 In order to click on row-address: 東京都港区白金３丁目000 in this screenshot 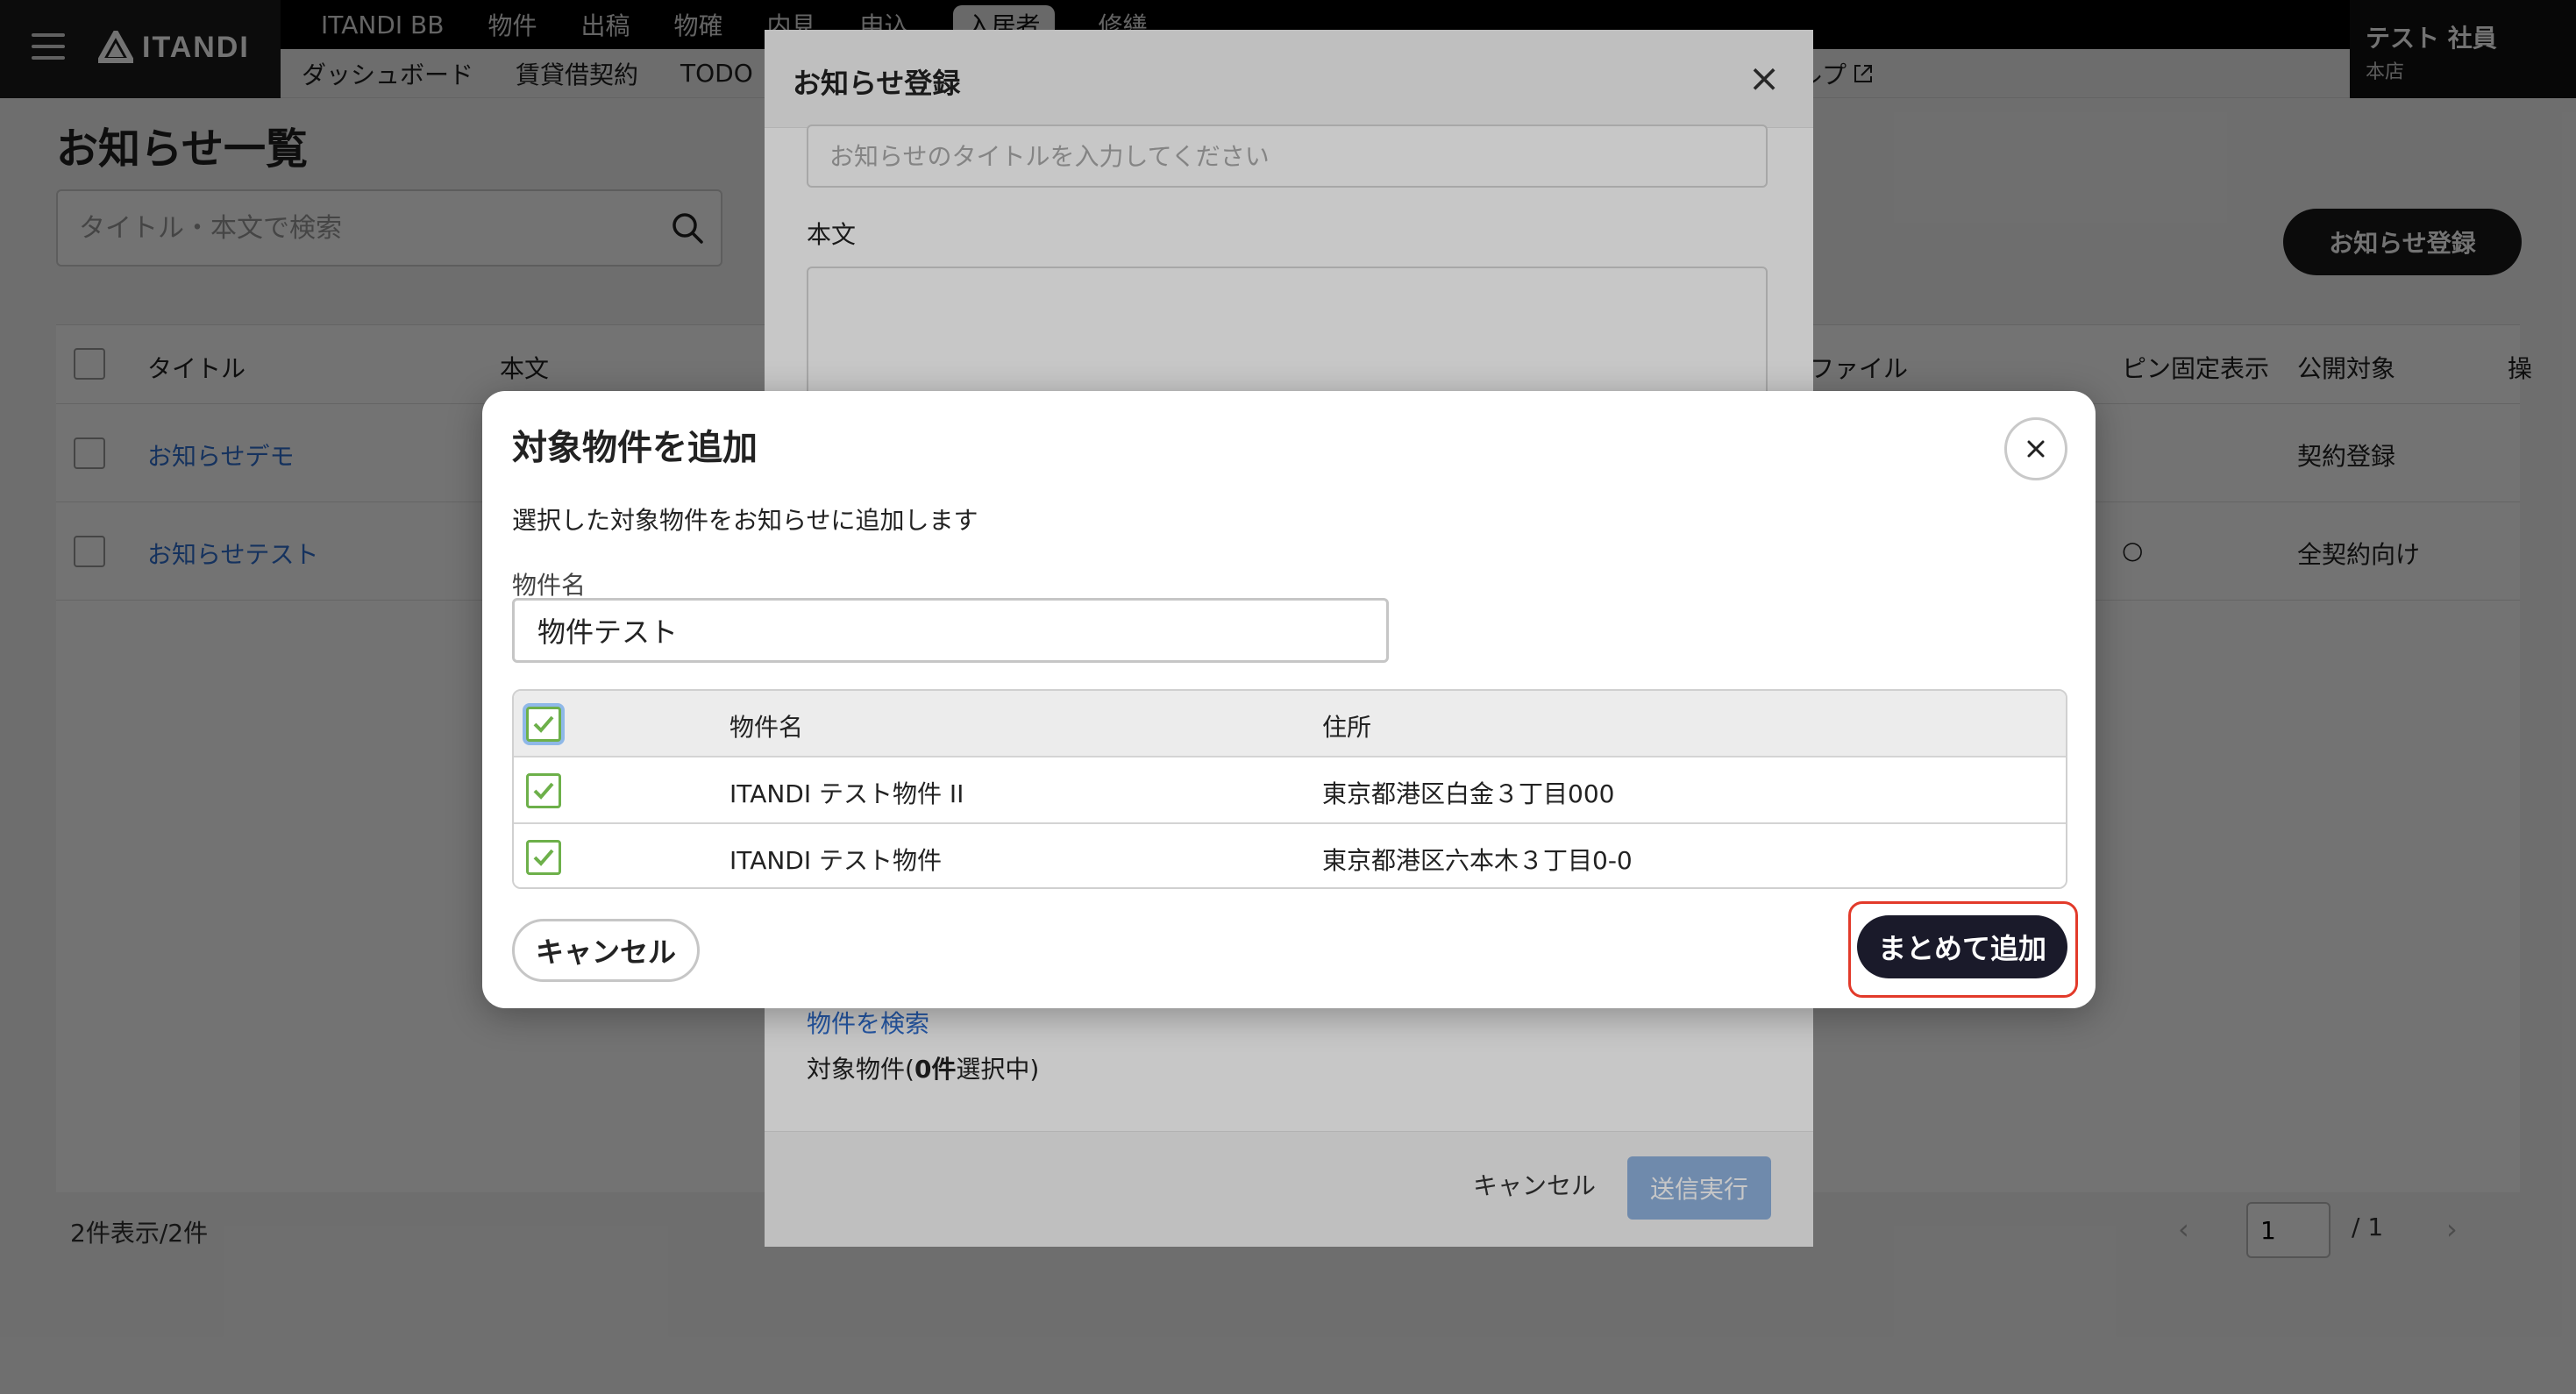, I will do `click(1468, 794)`.